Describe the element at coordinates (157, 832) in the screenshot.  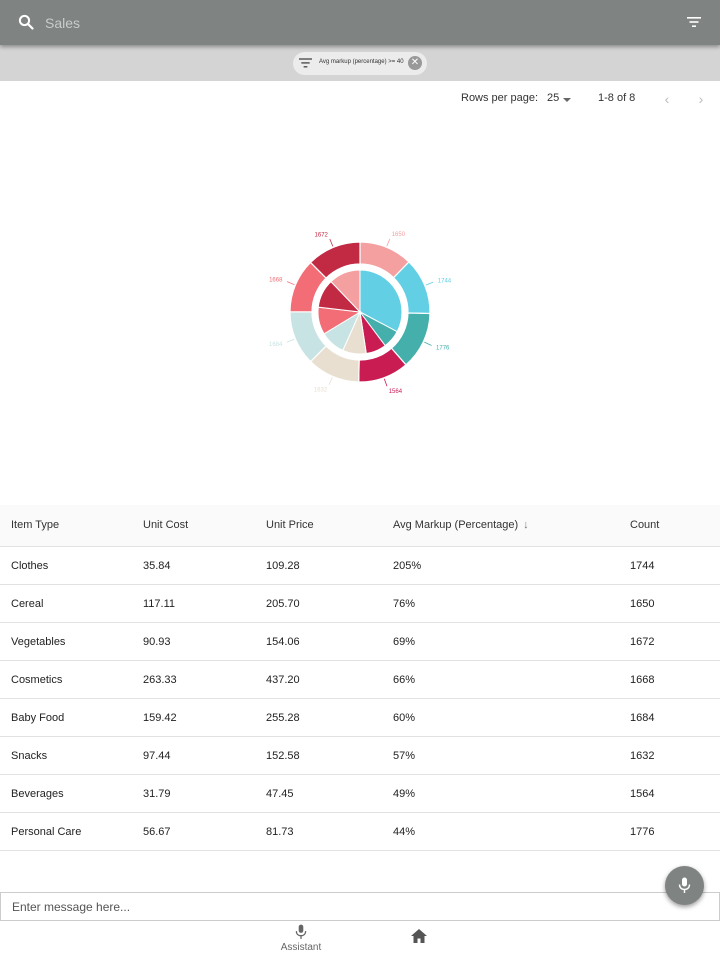
I see `cell-unit-cost: 56.67` at that location.